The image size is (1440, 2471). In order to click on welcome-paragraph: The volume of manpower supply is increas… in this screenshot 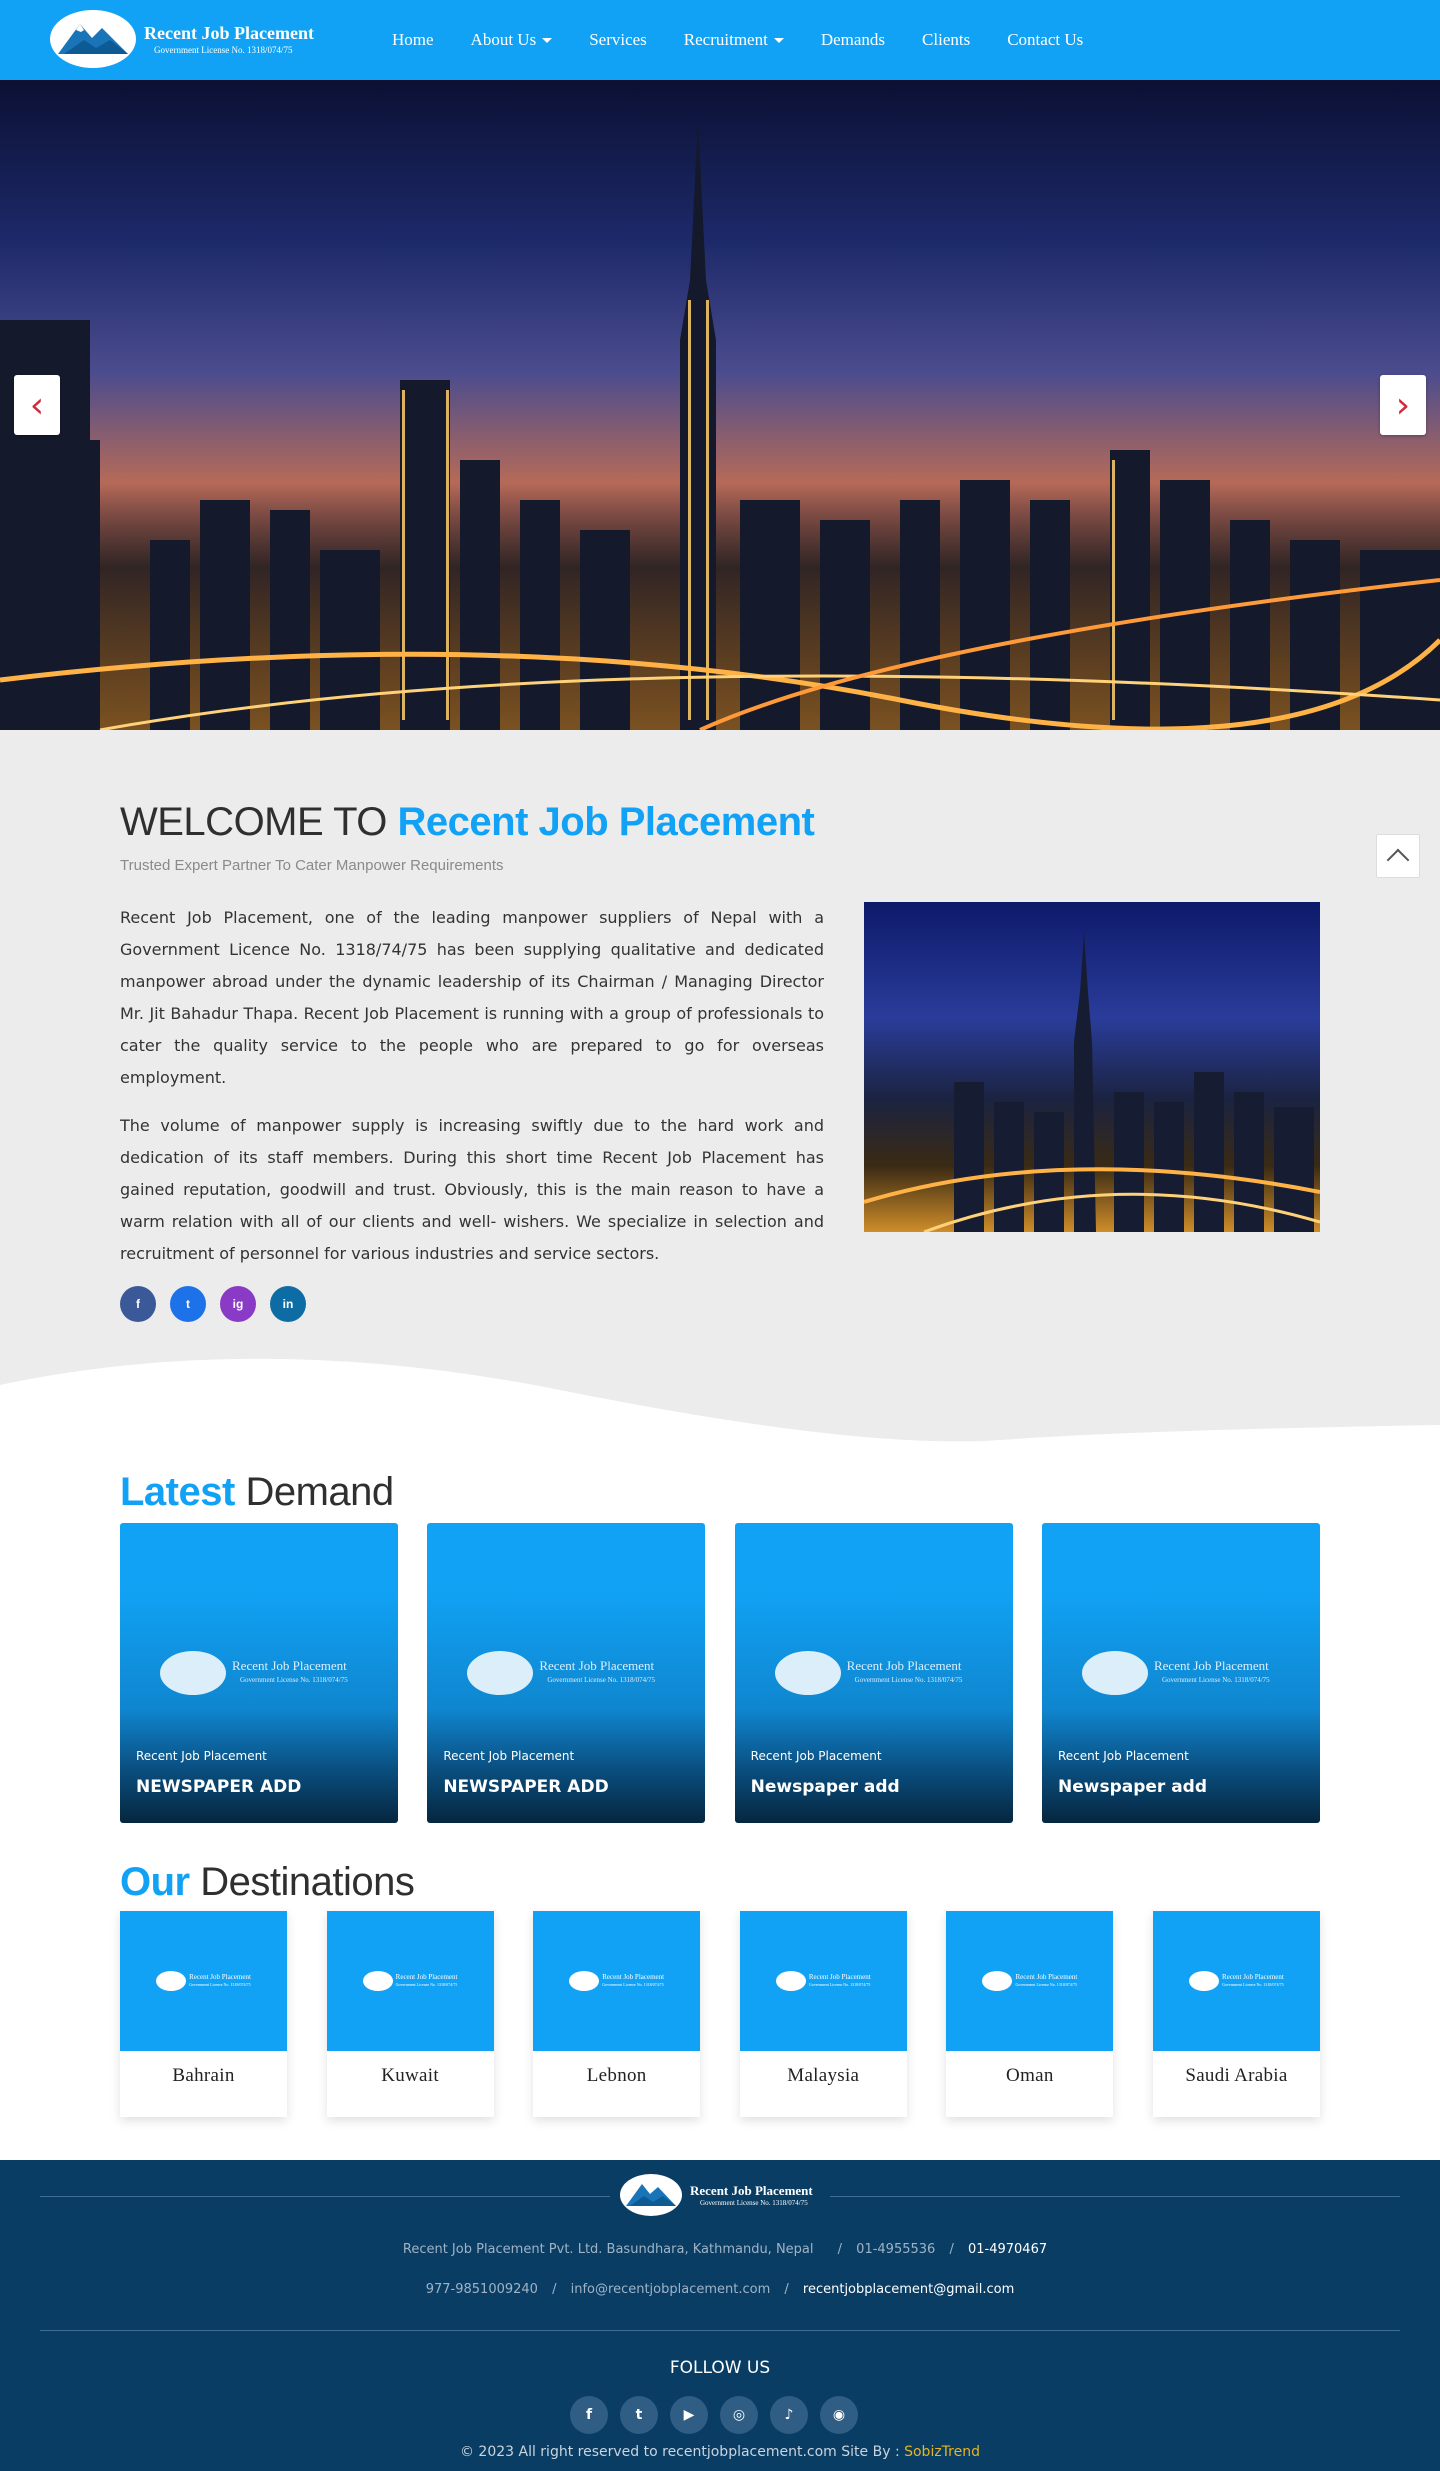, I will do `click(472, 1189)`.